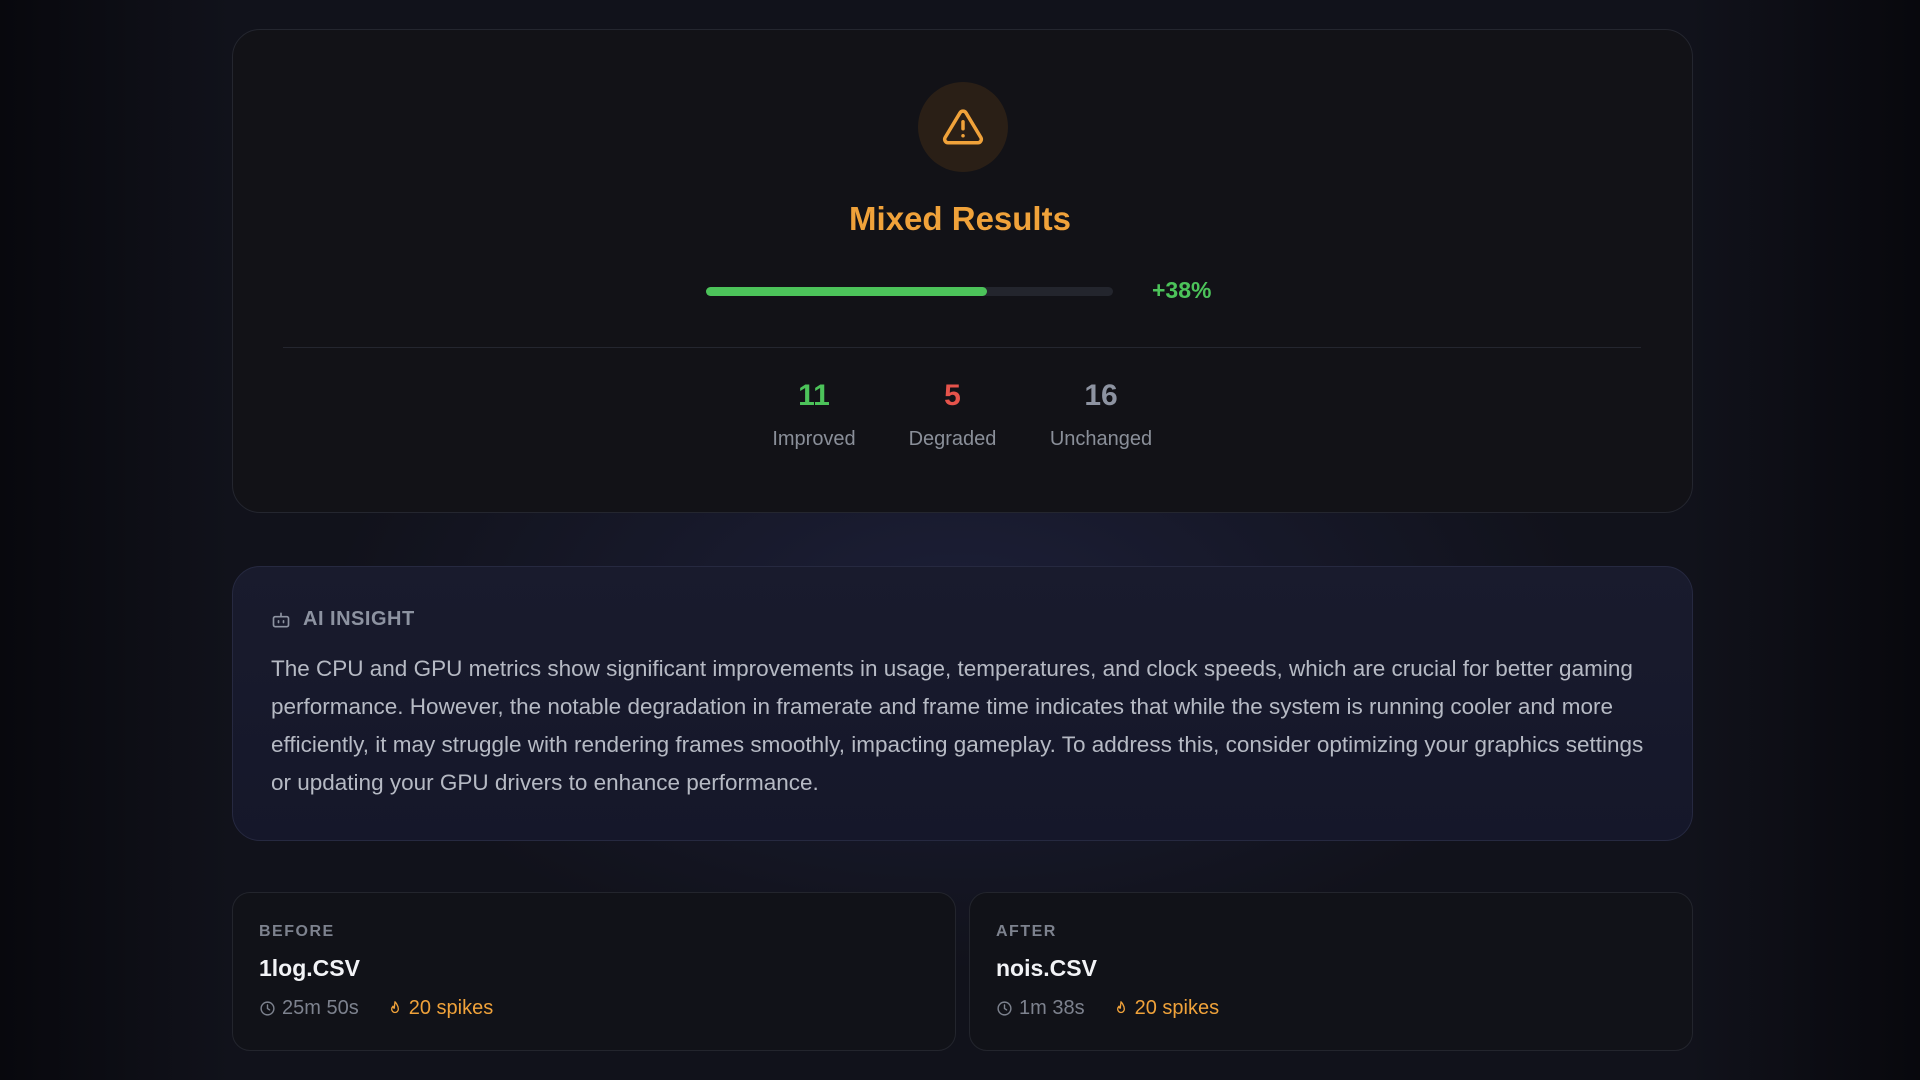 The image size is (1920, 1080). What do you see at coordinates (960, 218) in the screenshot?
I see `result-title: Mixed Results` at bounding box center [960, 218].